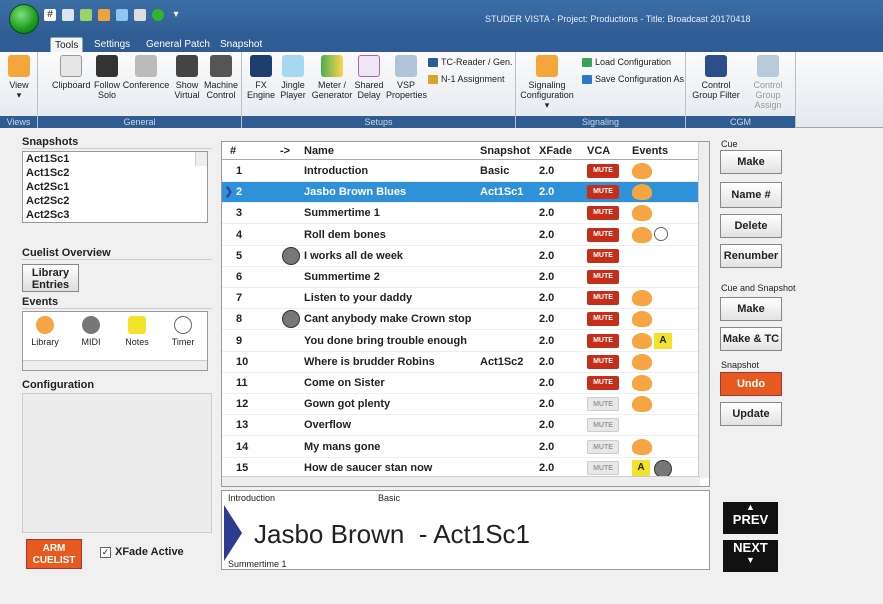 This screenshot has height=604, width=883. Describe the element at coordinates (751, 226) in the screenshot. I see `delete-button: Delete` at that location.